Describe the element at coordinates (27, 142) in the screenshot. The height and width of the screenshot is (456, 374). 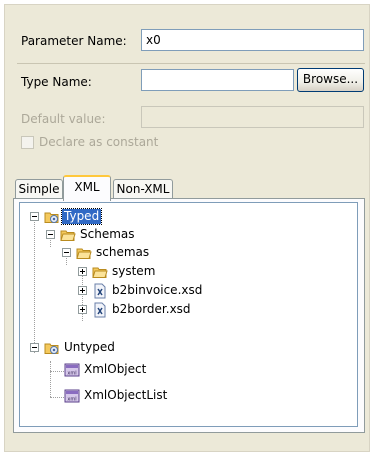
I see `declare-constant-checkbox` at that location.